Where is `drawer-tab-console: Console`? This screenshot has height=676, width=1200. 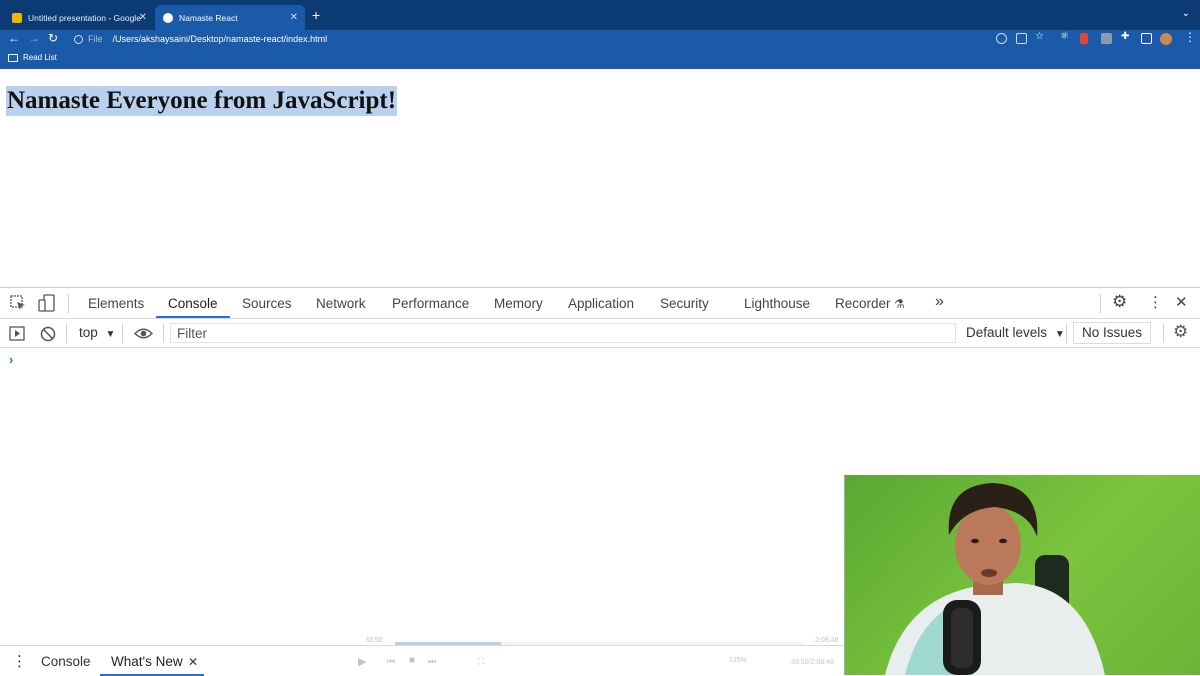
drawer-tab-console: Console is located at coordinates (66, 661).